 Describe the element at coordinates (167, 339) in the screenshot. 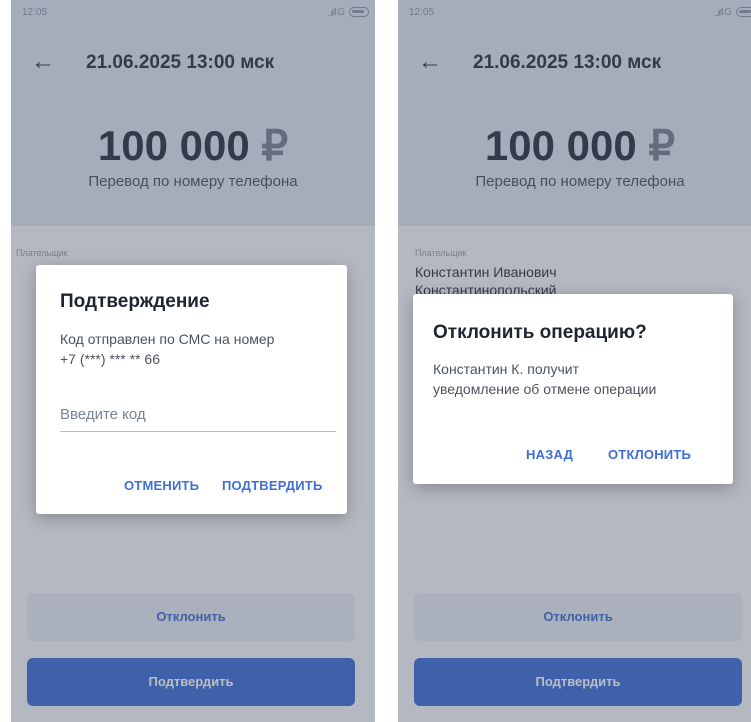

I see `dialog-text-line1: Код отправлен по СМС на номер` at that location.